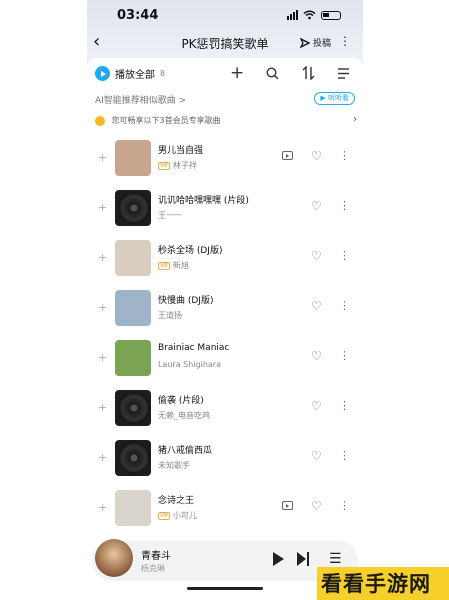 The width and height of the screenshot is (449, 600). Describe the element at coordinates (114, 558) in the screenshot. I see `player-cover` at that location.